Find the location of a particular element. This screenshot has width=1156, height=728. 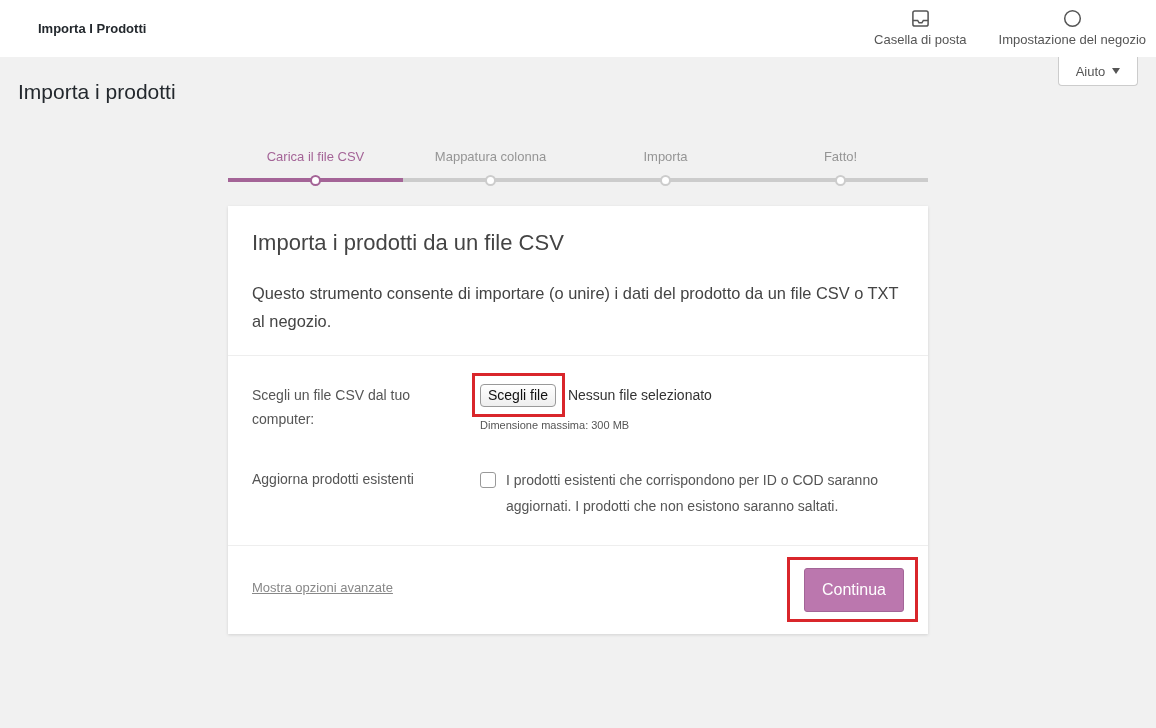

choose-file-button: Scegli file is located at coordinates (518, 395).